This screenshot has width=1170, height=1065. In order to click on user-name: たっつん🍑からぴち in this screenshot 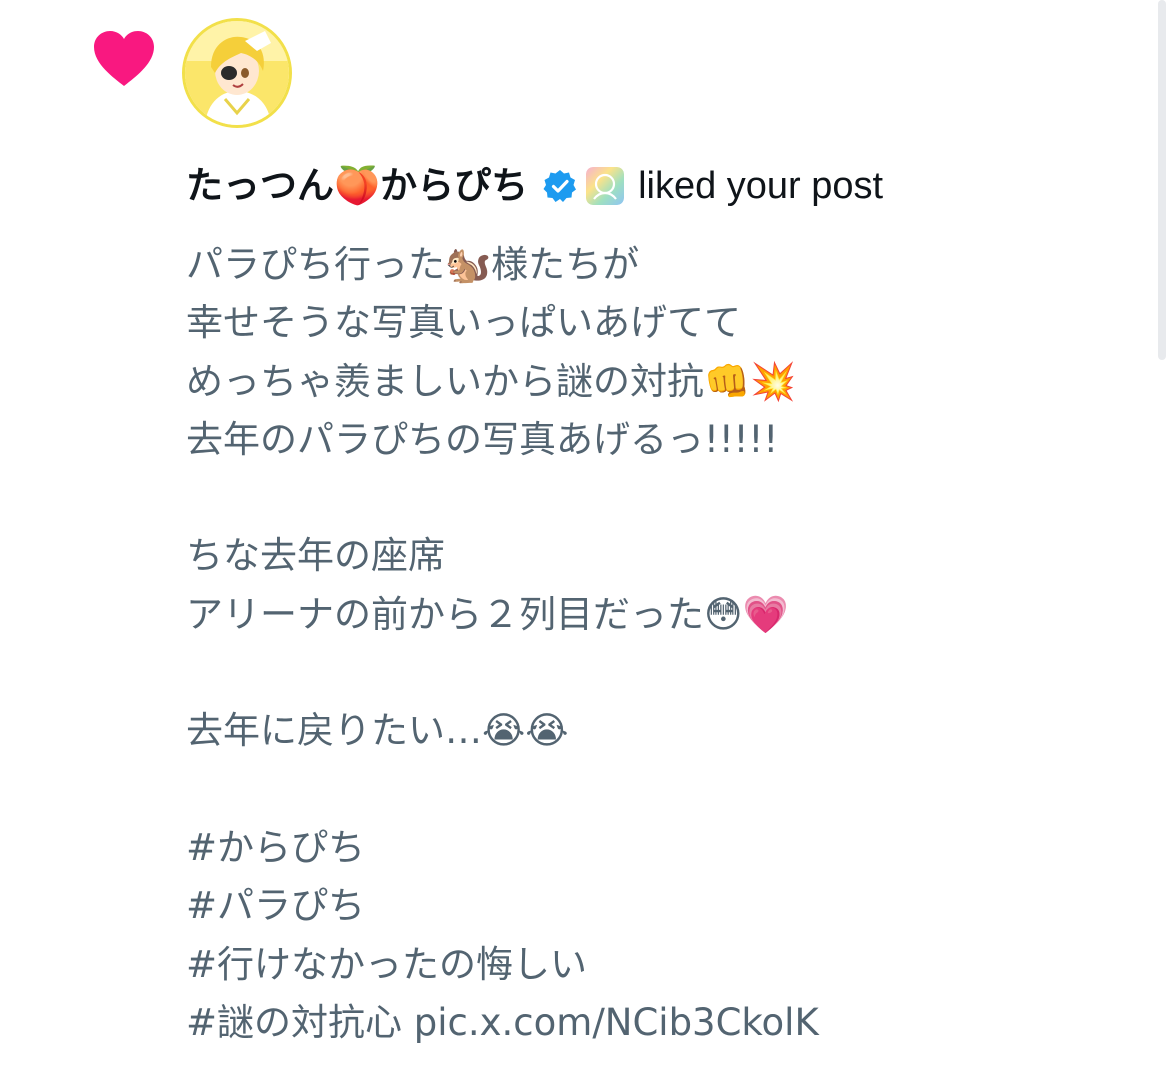, I will do `click(357, 186)`.